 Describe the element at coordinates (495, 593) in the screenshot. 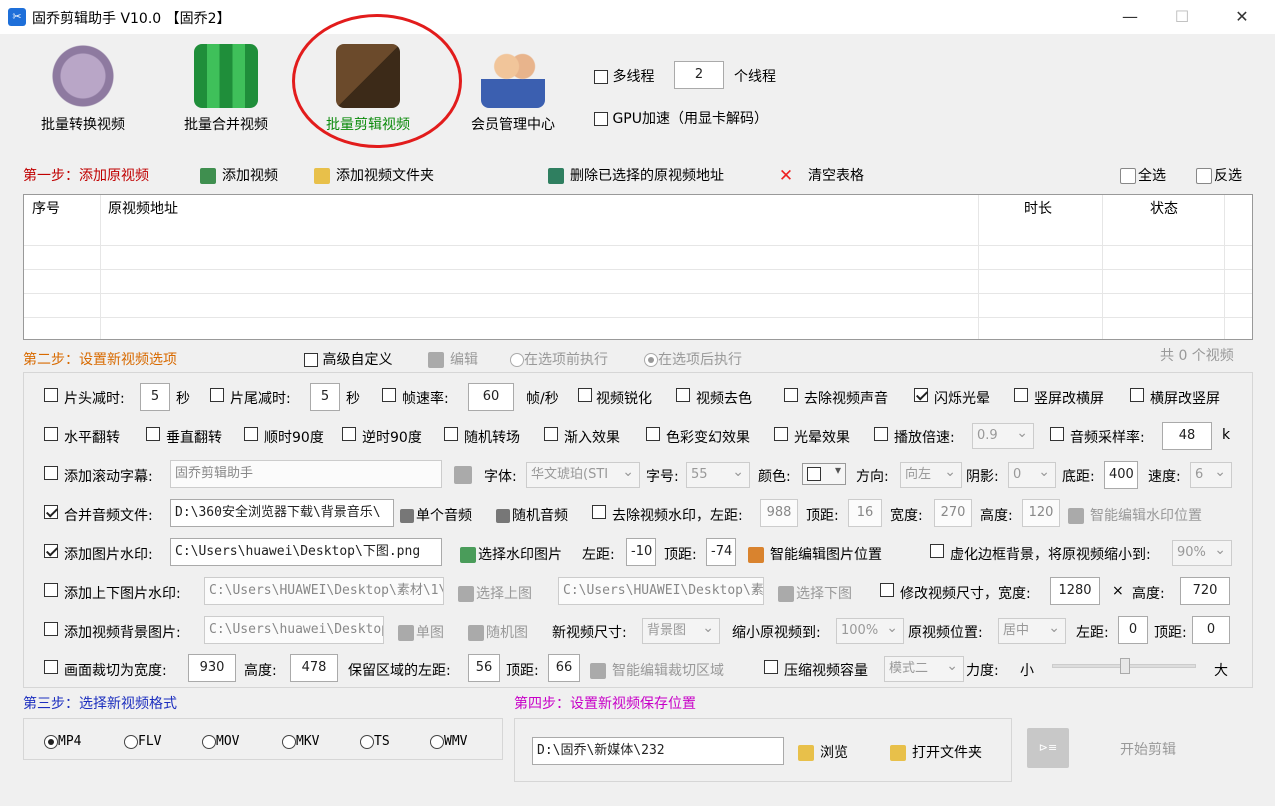

I see `choose-up-button: 选择上图` at that location.